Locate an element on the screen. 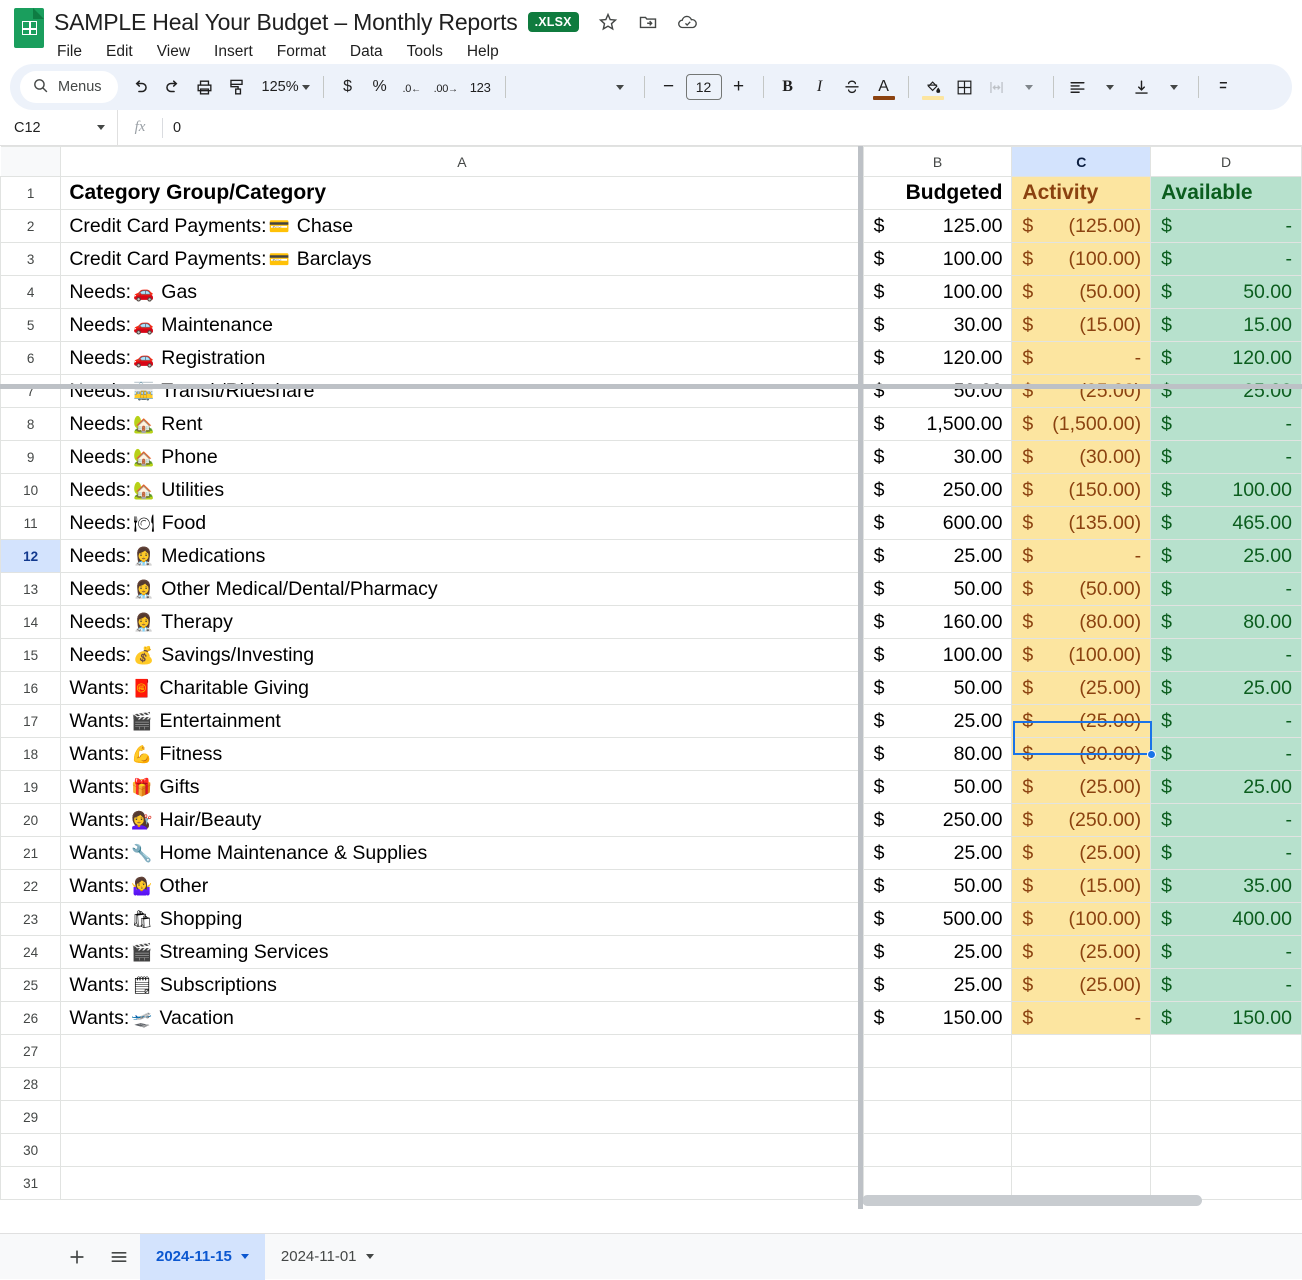  cell-c3: $(100.00) is located at coordinates (1081, 259).